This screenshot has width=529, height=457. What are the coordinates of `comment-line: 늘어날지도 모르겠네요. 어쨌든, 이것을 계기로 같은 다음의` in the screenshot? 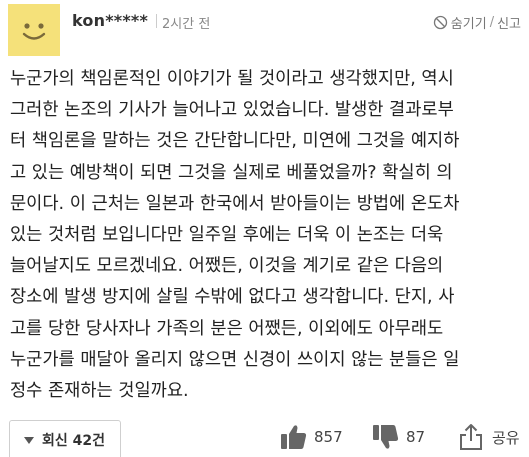 It's located at (227, 266).